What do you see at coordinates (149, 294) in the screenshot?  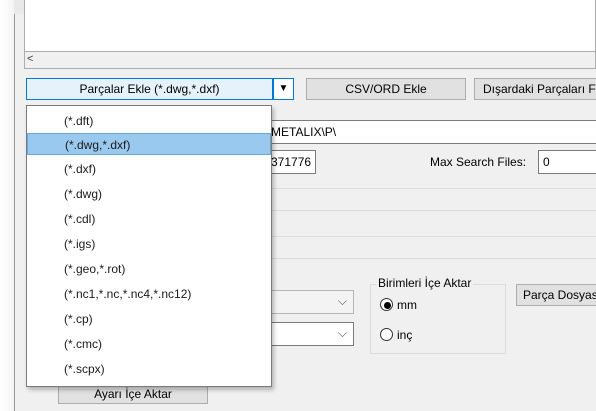 I see `file-type-option: (*.nc1,*.nc,*.nc4,*.nc12)` at bounding box center [149, 294].